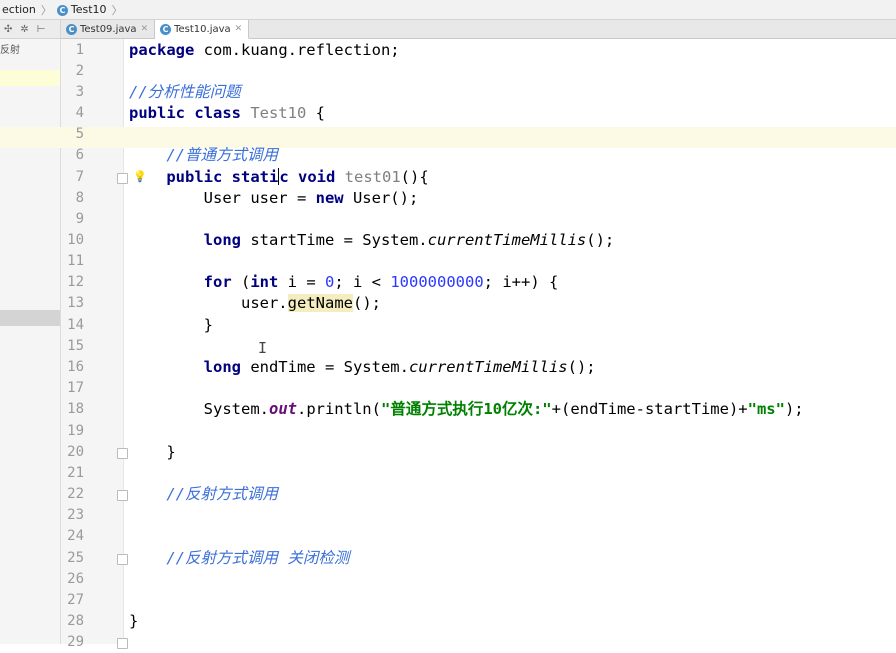 This screenshot has width=896, height=653. Describe the element at coordinates (766, 409) in the screenshot. I see `string-literal: "ms"` at that location.